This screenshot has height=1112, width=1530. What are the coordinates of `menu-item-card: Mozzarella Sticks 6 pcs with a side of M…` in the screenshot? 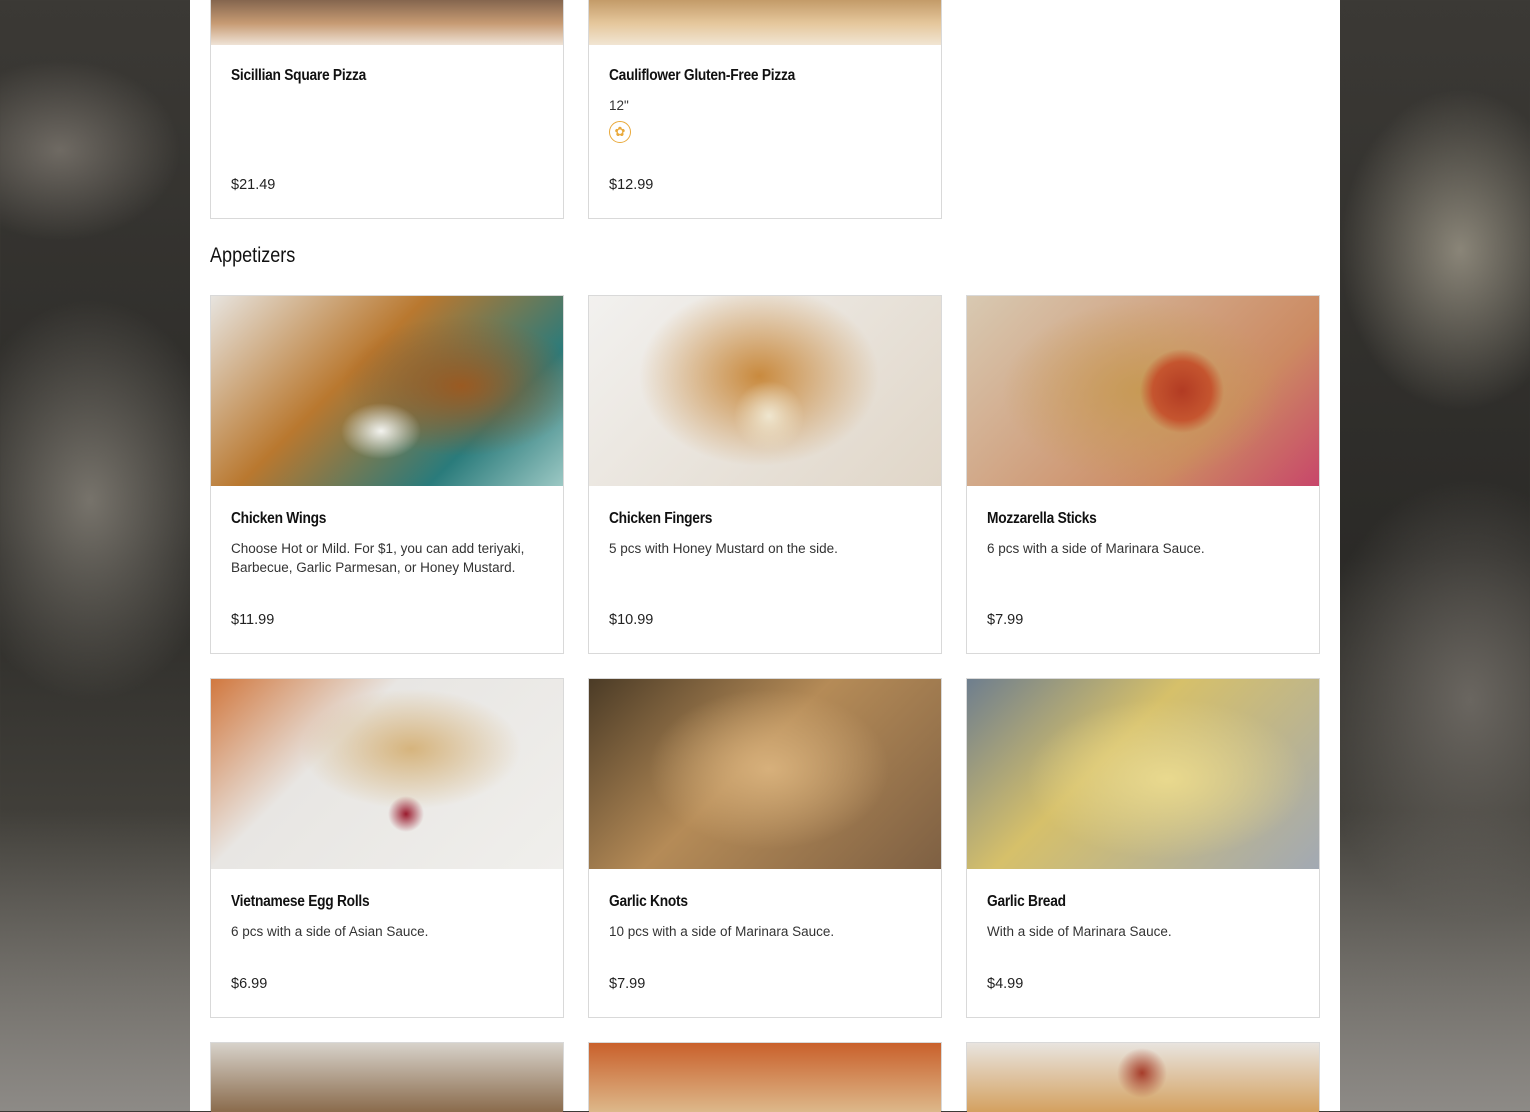 It's located at (1143, 474).